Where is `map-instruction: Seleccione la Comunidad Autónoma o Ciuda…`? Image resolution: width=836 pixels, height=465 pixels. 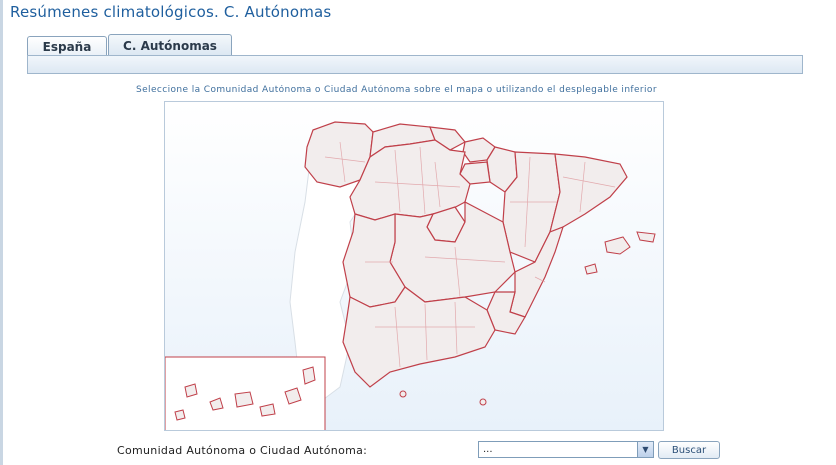 map-instruction: Seleccione la Comunidad Autónoma o Ciuda… is located at coordinates (396, 90).